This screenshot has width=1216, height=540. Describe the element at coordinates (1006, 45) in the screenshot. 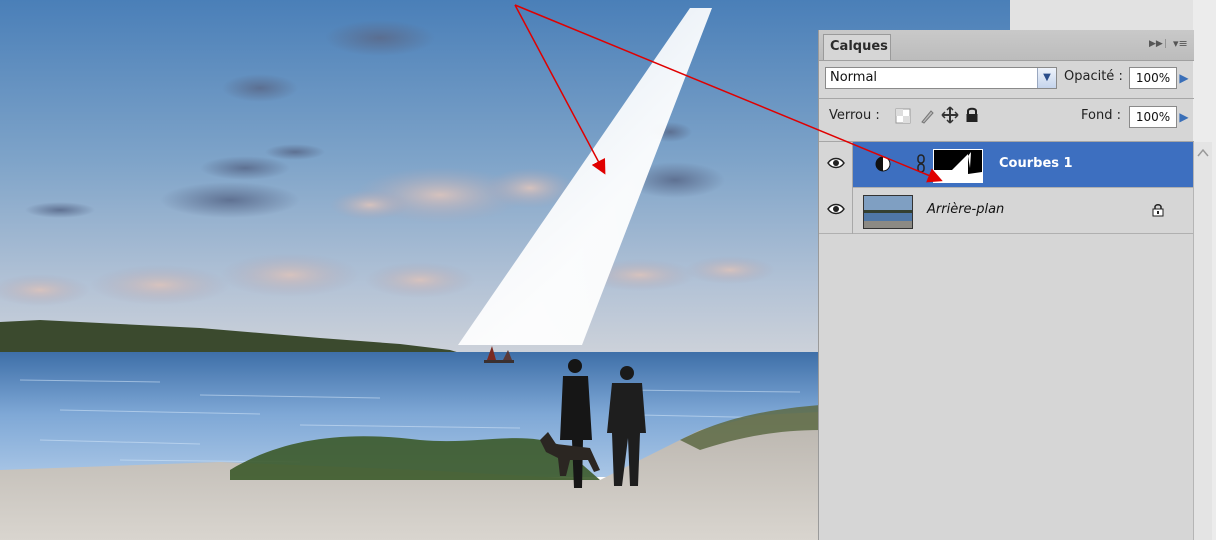

I see `panel-tab-bar: Calques ▶▶ | ▾≡` at that location.